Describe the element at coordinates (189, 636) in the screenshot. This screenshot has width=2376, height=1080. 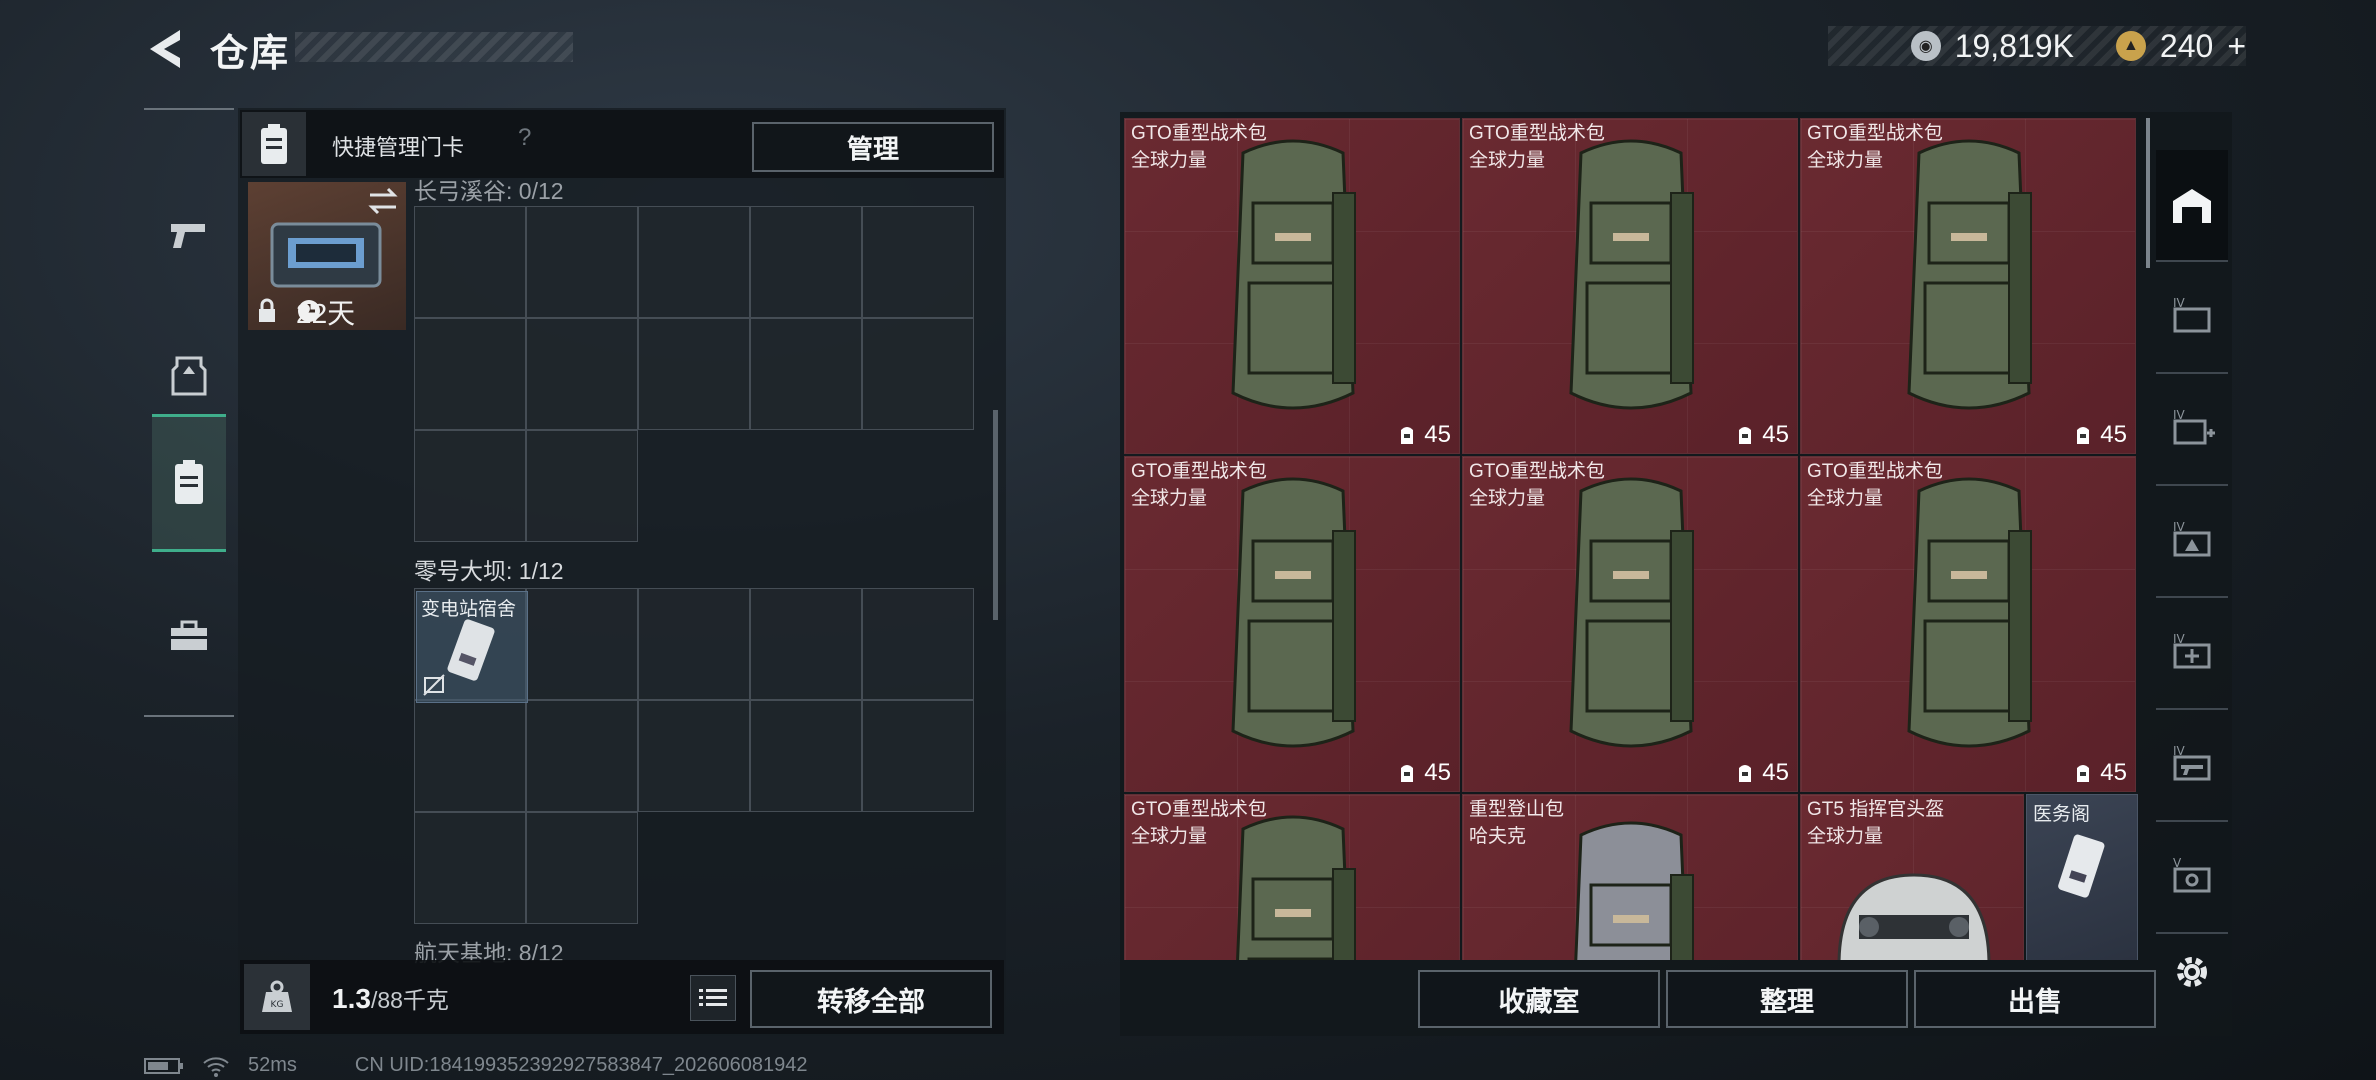
I see `rail-toolbox-tab` at that location.